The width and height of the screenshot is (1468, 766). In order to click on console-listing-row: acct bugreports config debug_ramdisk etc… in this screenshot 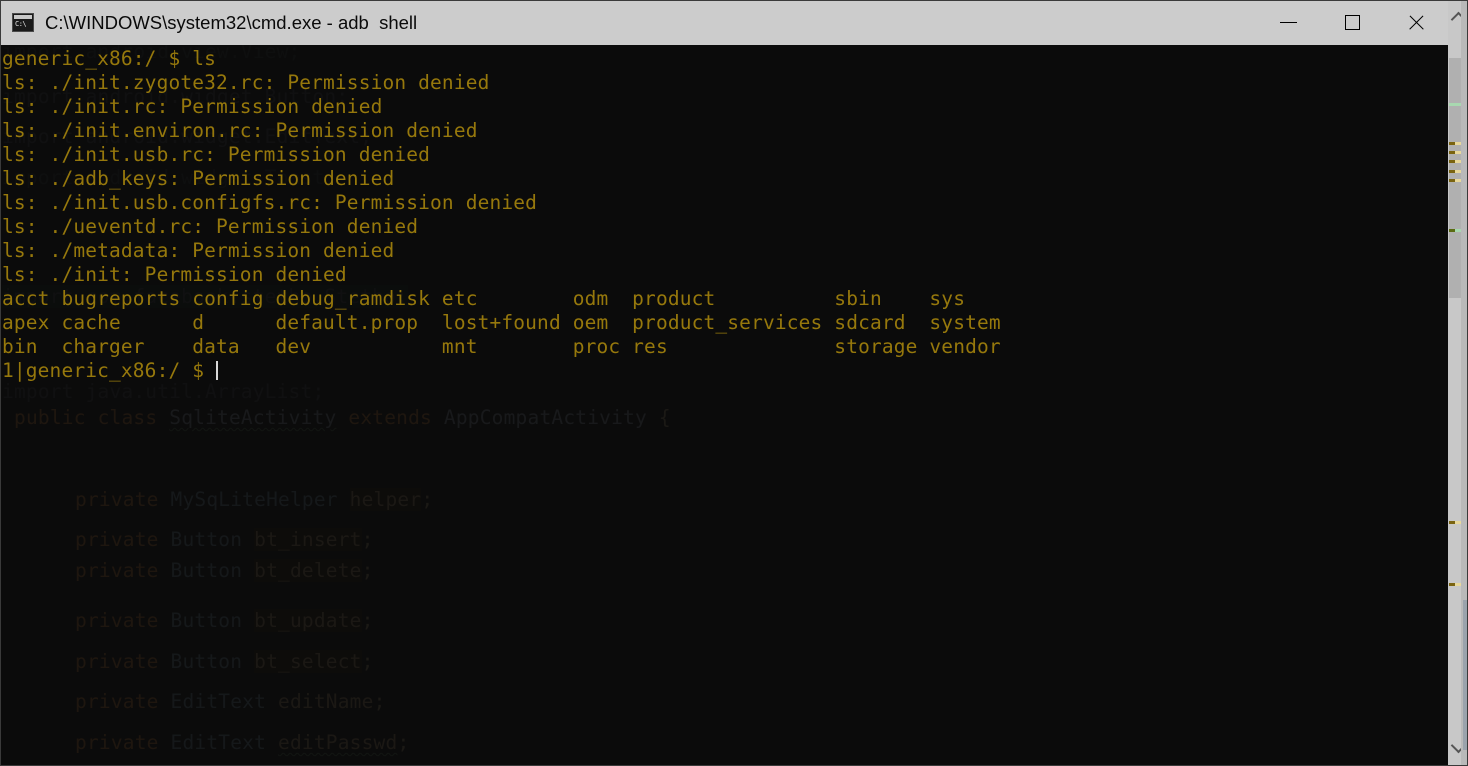, I will do `click(484, 298)`.